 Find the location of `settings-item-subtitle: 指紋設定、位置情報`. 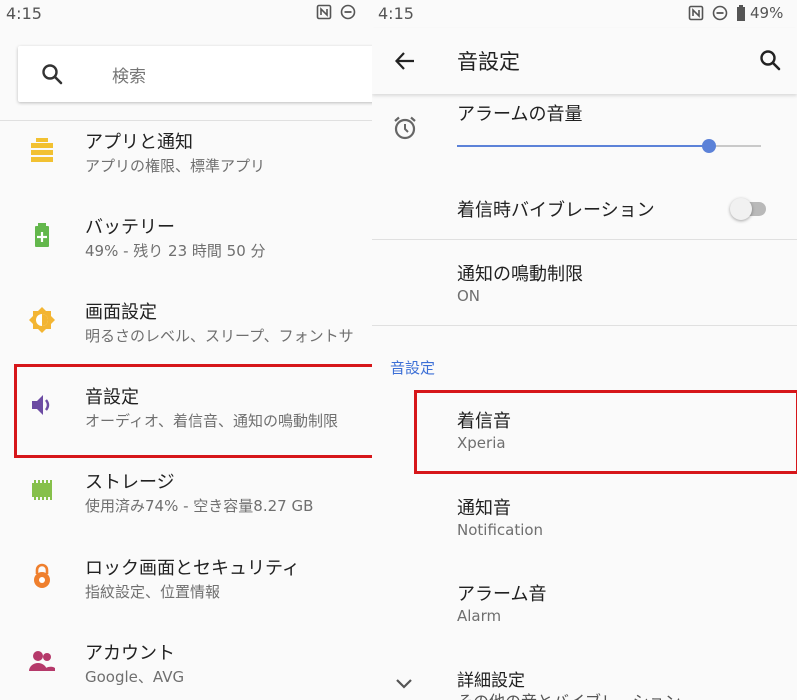

settings-item-subtitle: 指紋設定、位置情報 is located at coordinates (153, 592).